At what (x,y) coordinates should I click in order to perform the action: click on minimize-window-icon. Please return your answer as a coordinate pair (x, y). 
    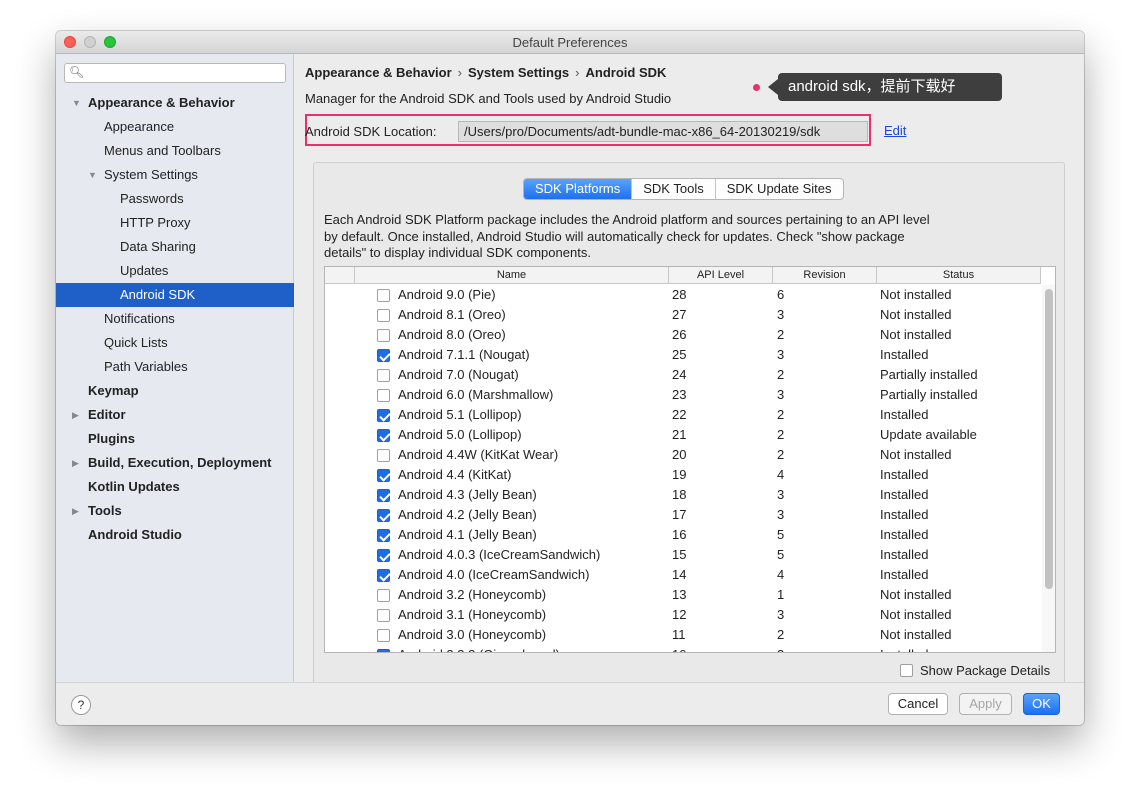
    Looking at the image, I should click on (90, 42).